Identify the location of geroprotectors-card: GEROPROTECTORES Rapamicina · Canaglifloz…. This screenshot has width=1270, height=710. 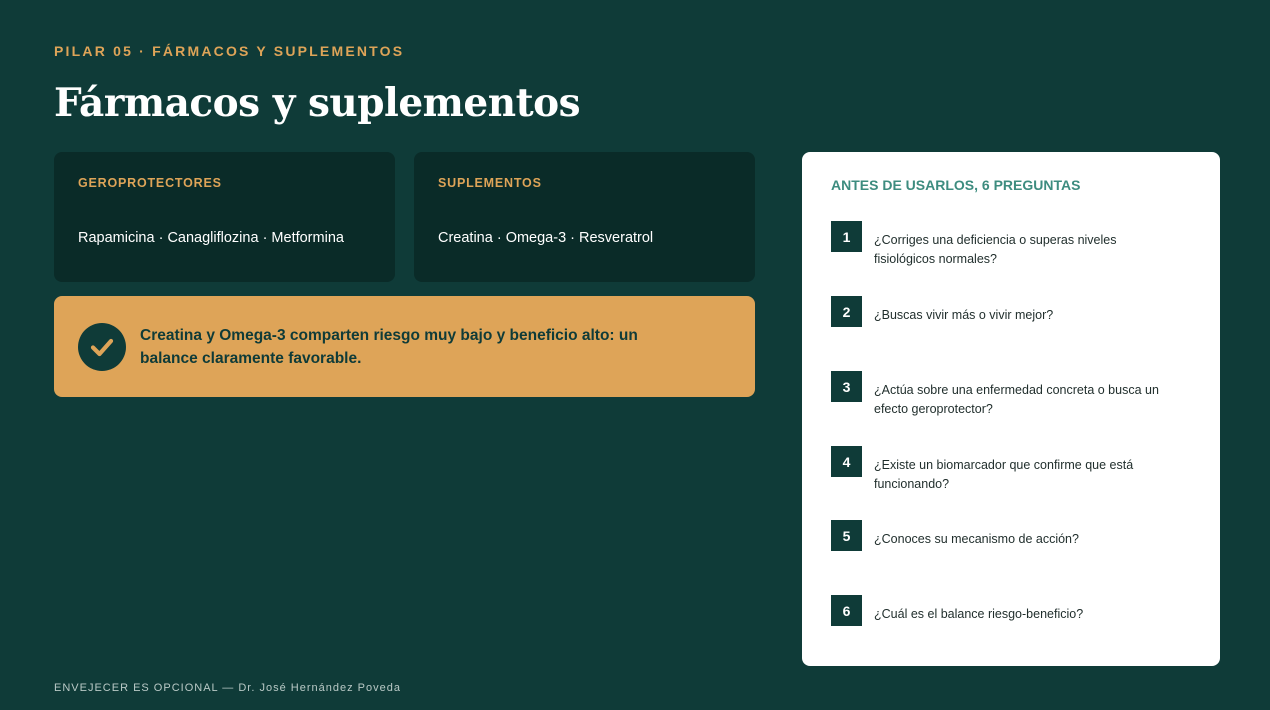
(224, 217).